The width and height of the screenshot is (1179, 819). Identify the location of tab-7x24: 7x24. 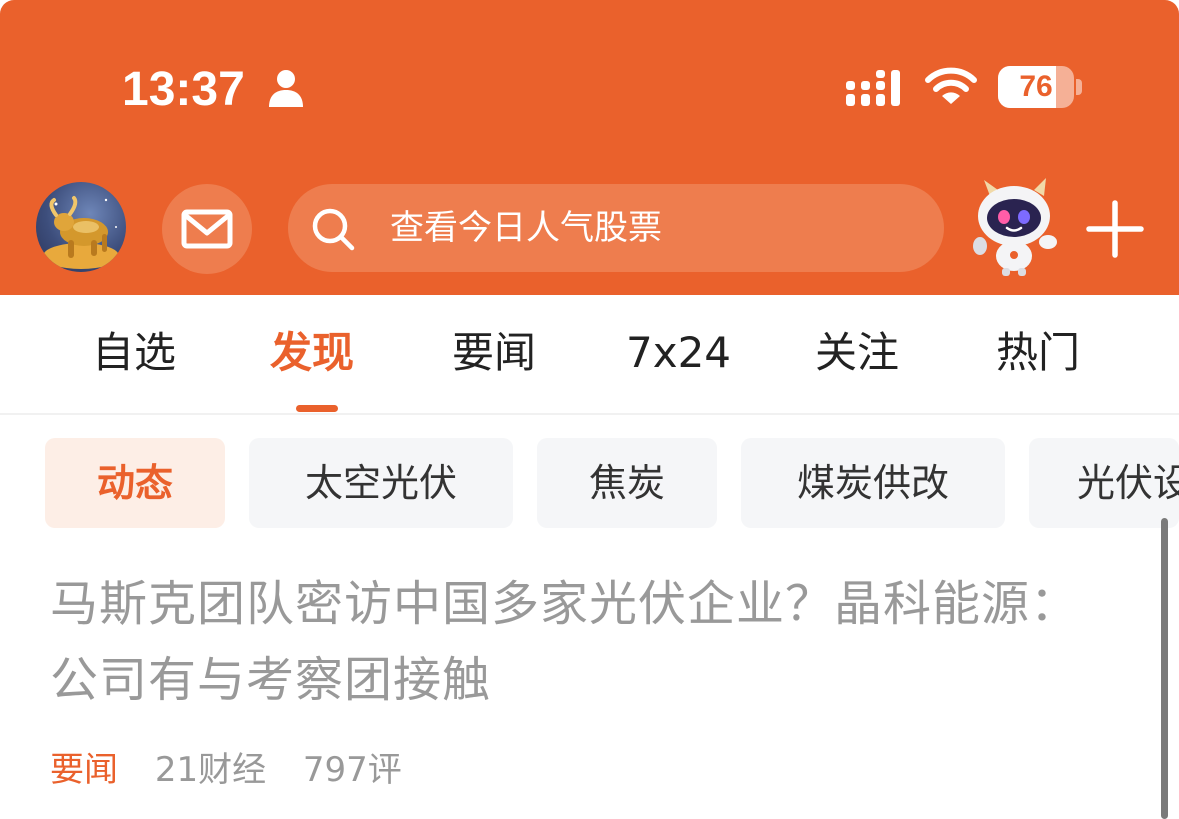
(678, 353).